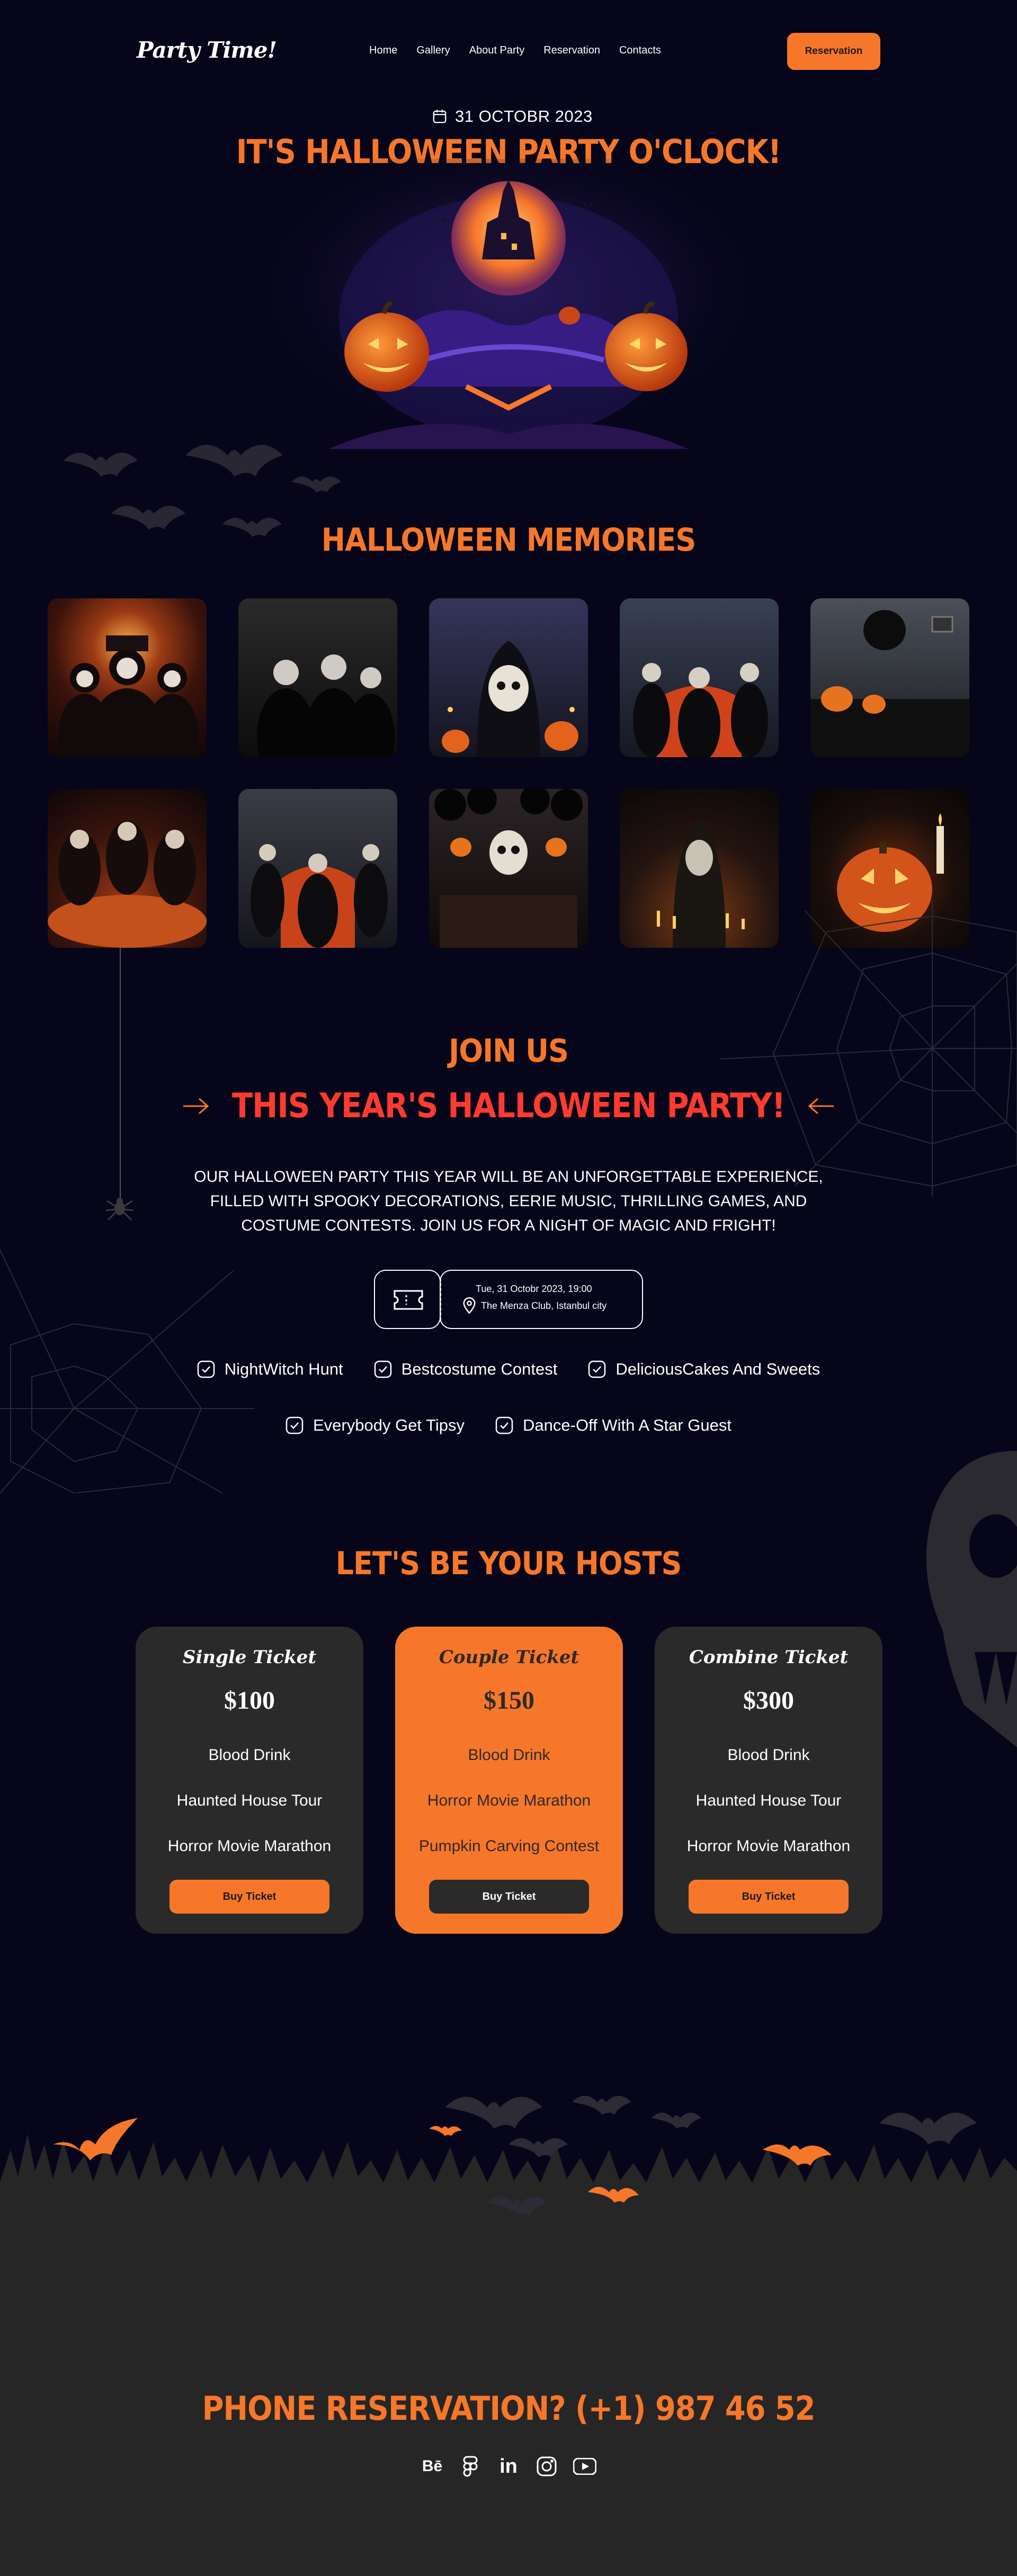 The height and width of the screenshot is (2576, 1017). I want to click on feature-label: Bestcostume Contest, so click(479, 1369).